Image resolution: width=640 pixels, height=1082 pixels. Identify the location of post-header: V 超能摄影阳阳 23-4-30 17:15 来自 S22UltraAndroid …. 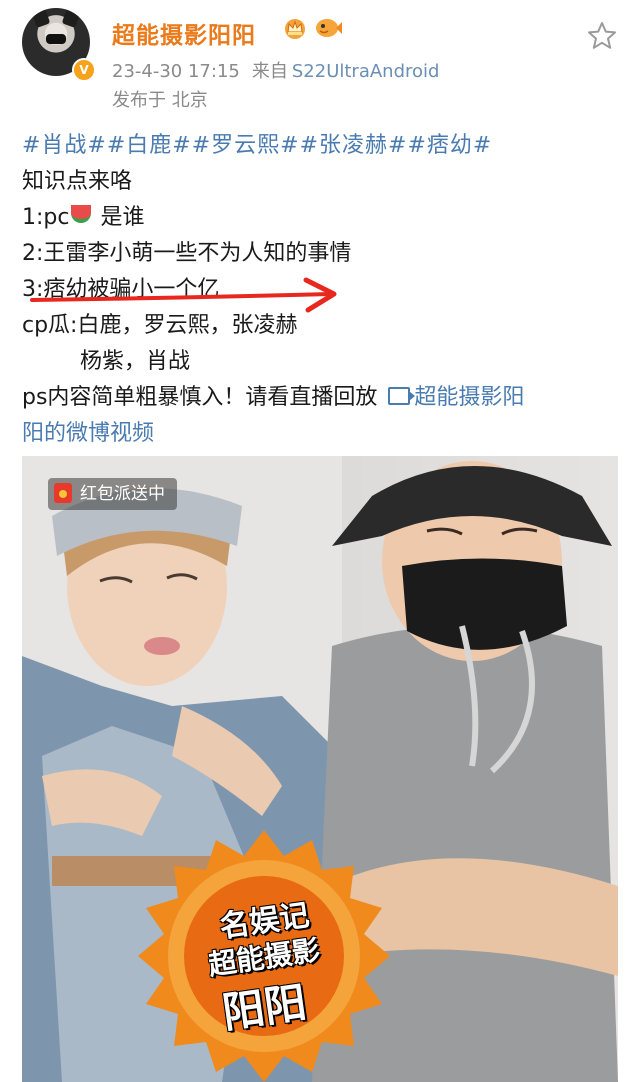
(320, 60).